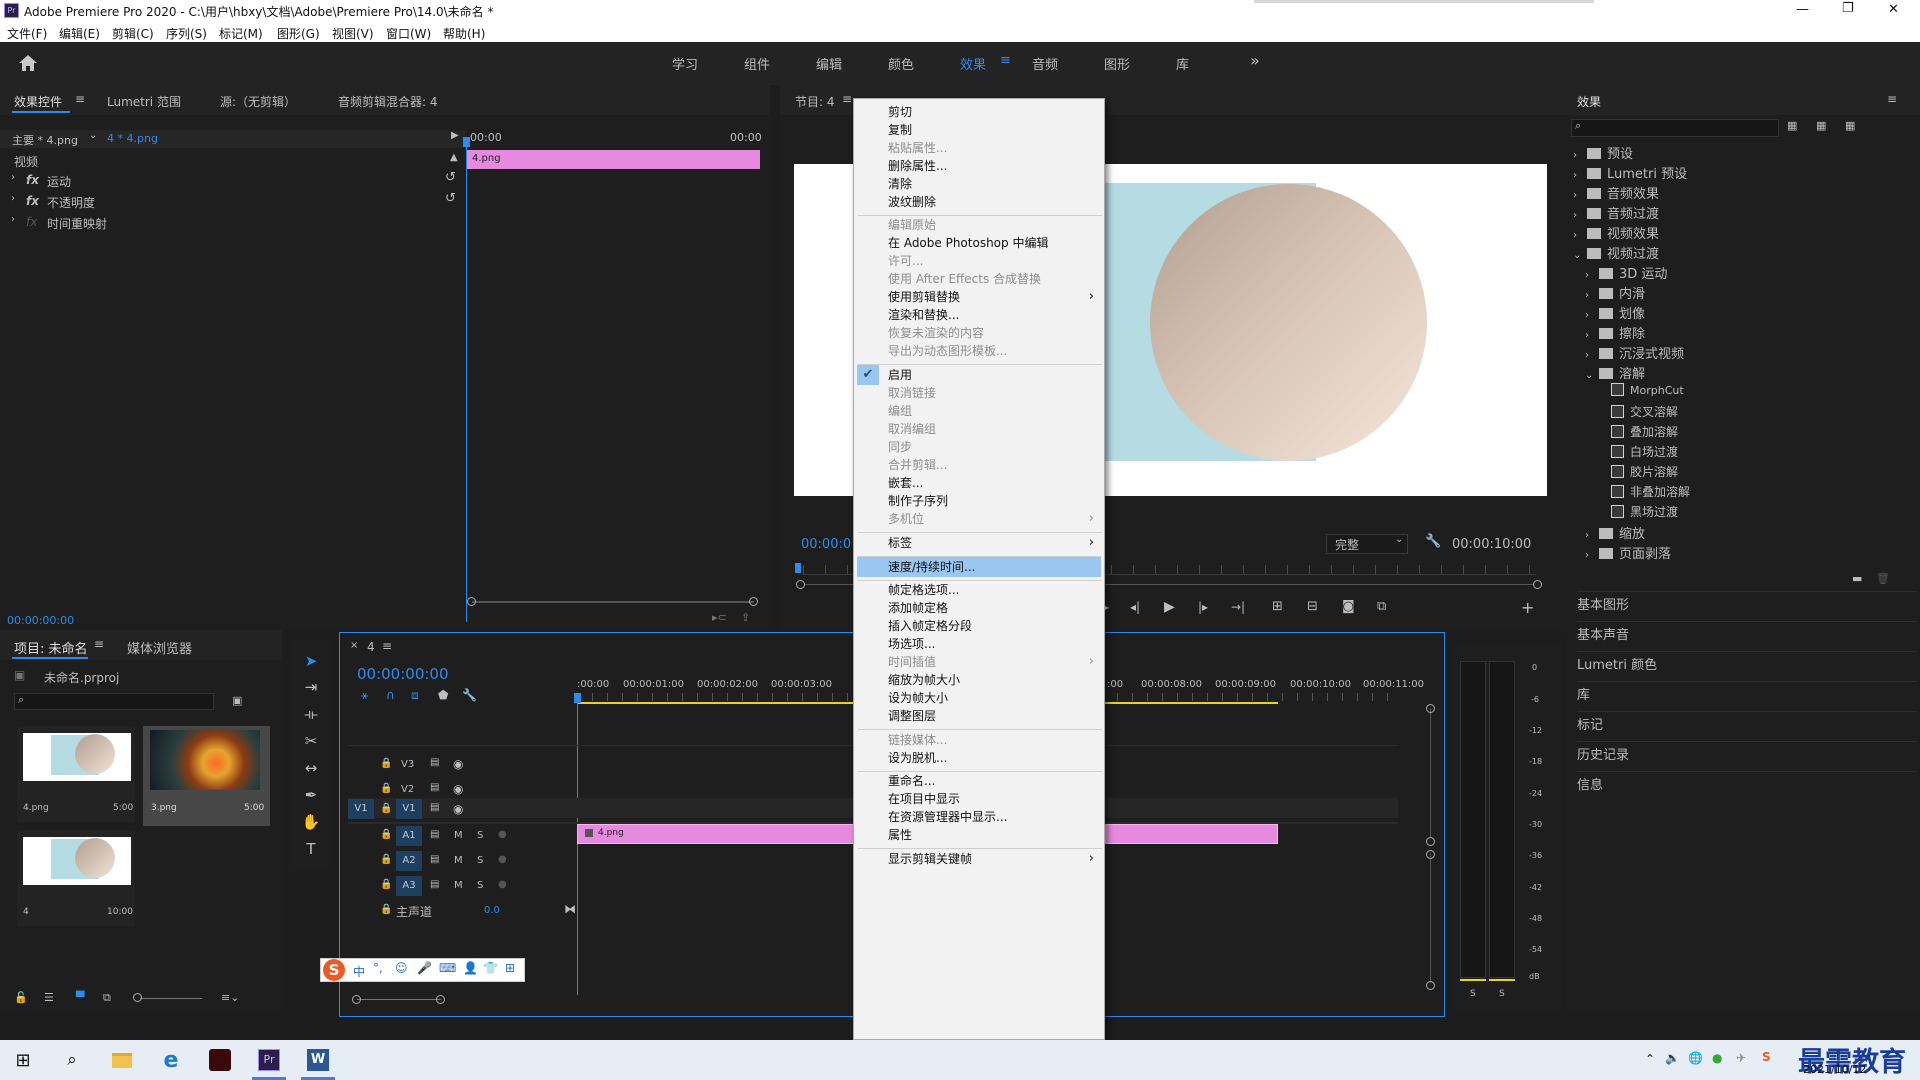 This screenshot has height=1080, width=1920. What do you see at coordinates (311, 663) in the screenshot?
I see `selection-tool-icon: ➤` at bounding box center [311, 663].